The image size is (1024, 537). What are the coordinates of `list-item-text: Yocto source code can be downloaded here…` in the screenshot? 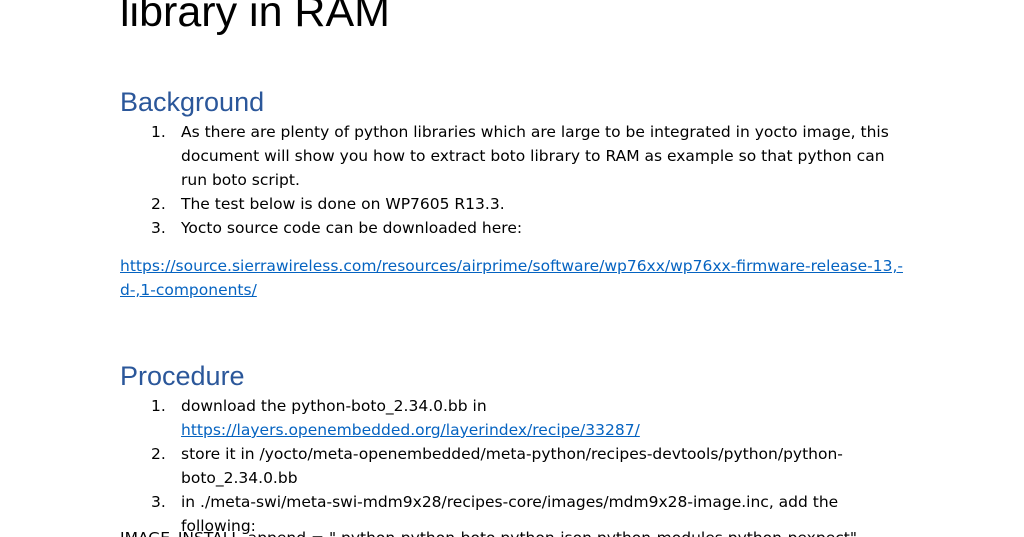 It's located at (352, 228).